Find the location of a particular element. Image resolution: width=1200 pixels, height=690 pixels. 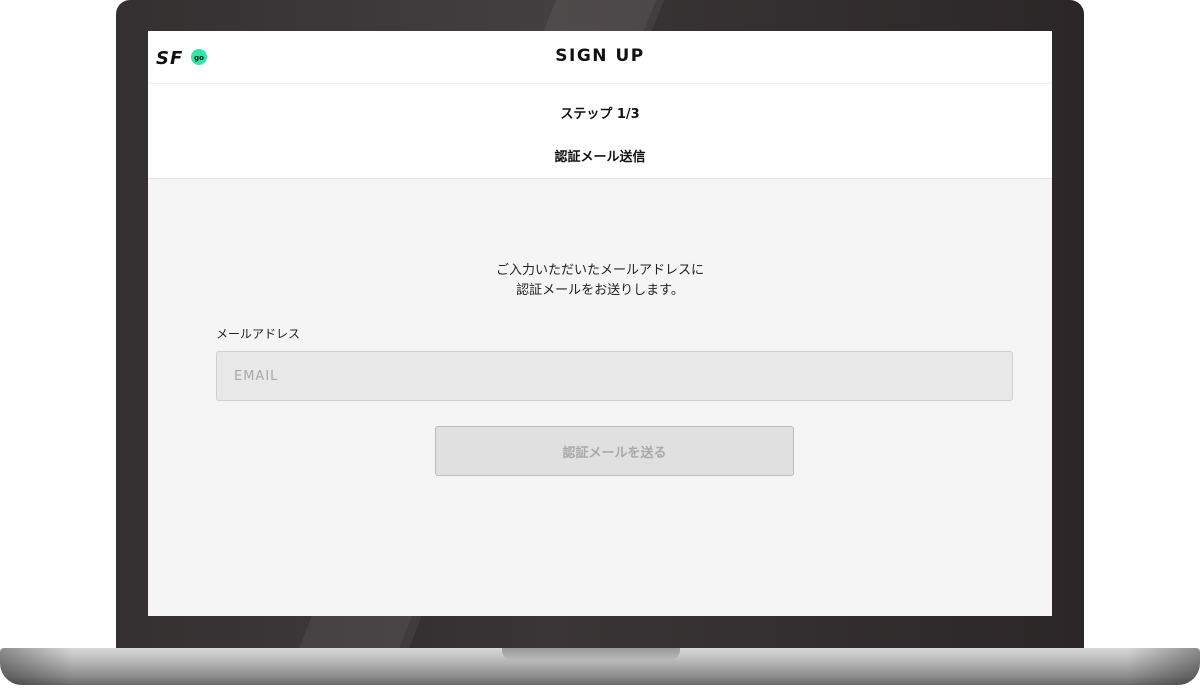

step-indicator: ステップ 1/3 認証メール送信 is located at coordinates (600, 131).